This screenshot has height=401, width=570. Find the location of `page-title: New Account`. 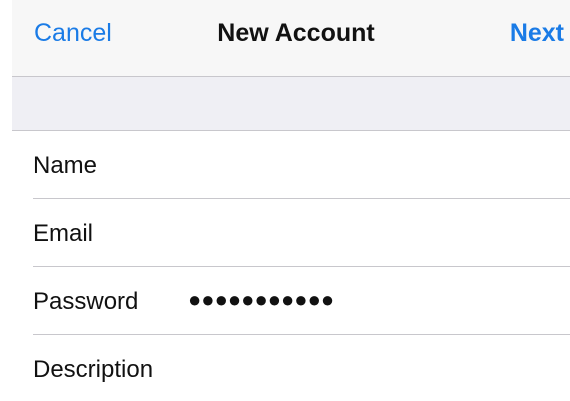

page-title: New Account is located at coordinates (296, 33).